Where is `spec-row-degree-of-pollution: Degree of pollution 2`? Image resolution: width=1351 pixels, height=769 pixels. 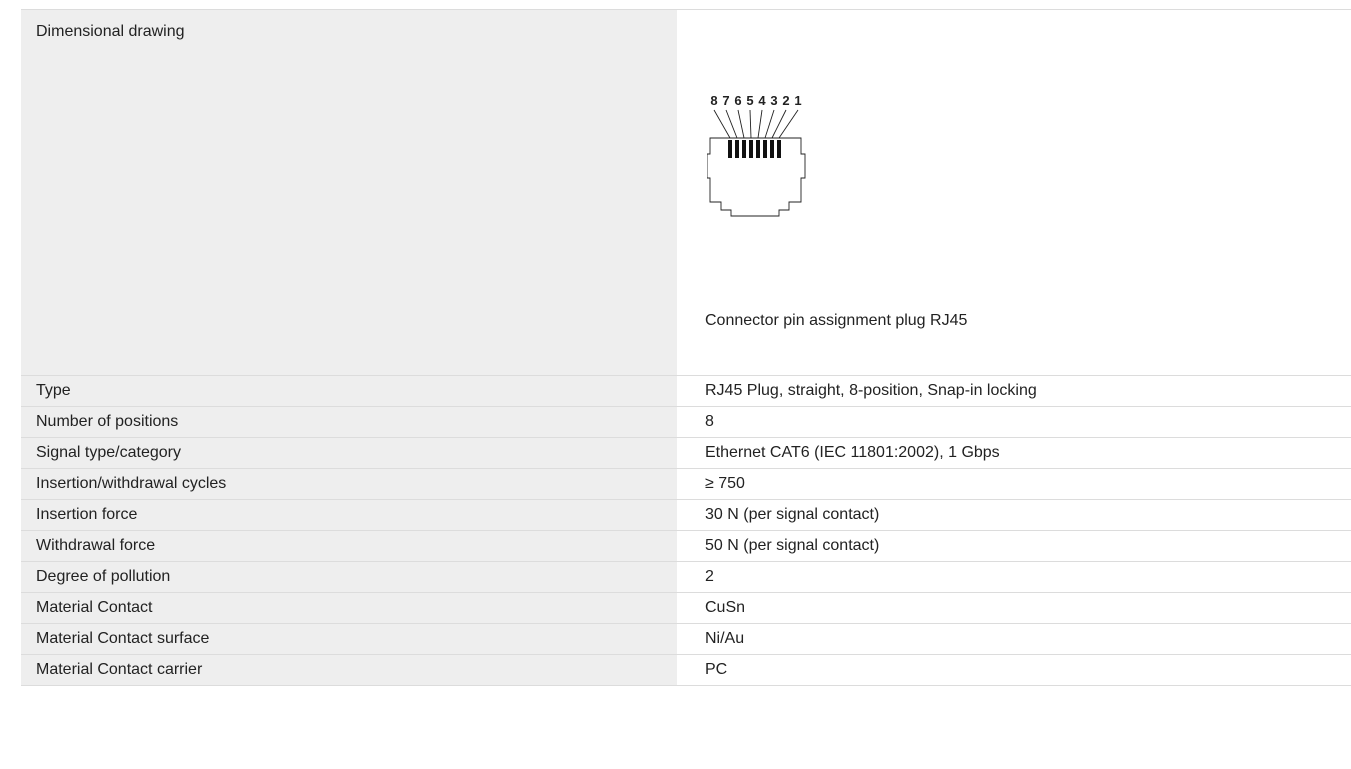 spec-row-degree-of-pollution: Degree of pollution 2 is located at coordinates (686, 577).